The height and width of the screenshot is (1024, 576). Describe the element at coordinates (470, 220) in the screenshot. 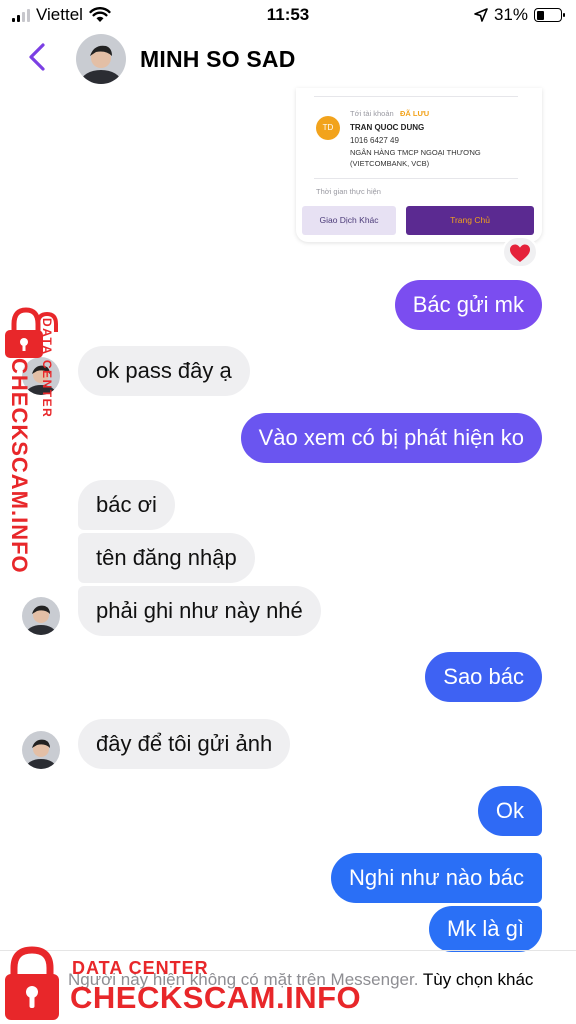

I see `home-button: Trang Chủ` at that location.